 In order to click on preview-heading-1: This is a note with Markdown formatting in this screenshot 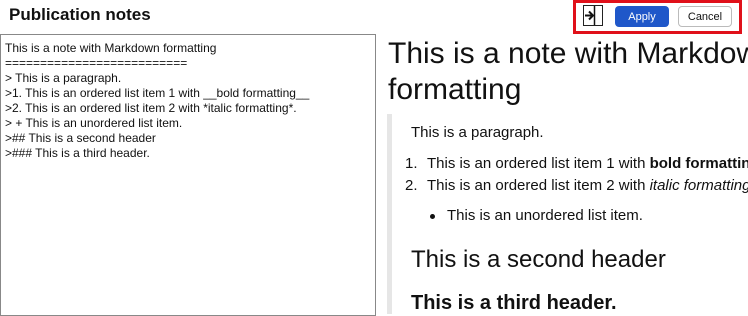, I will do `click(568, 71)`.